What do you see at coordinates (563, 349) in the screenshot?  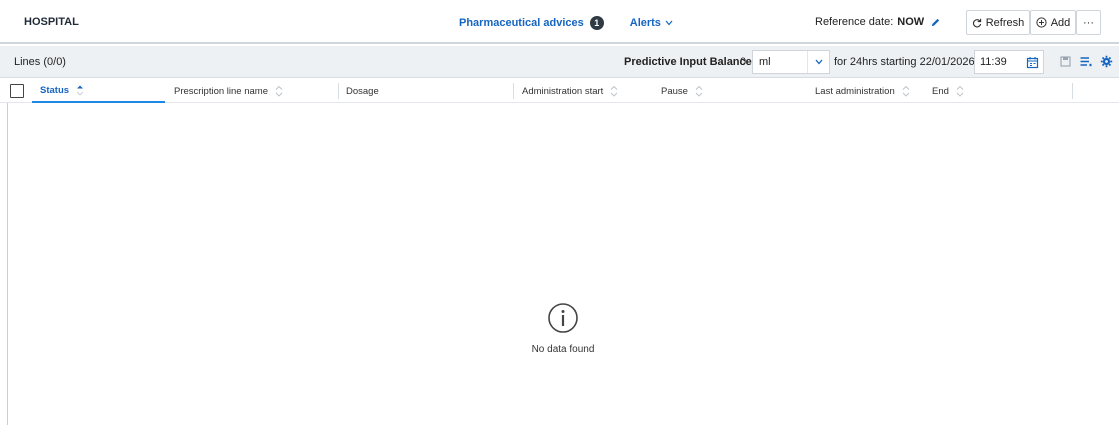 I see `empty-state-message: No data found` at bounding box center [563, 349].